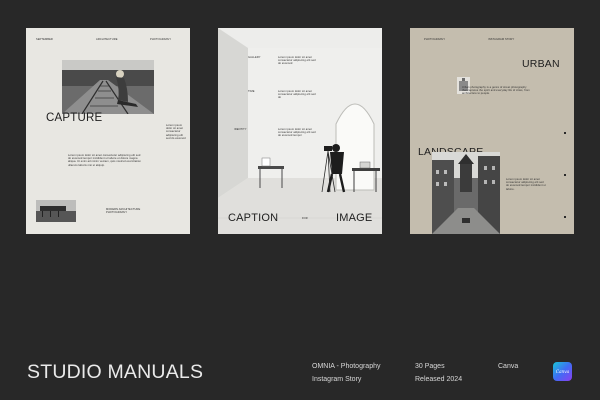 The width and height of the screenshot is (600, 400). Describe the element at coordinates (44, 39) in the screenshot. I see `card1-header-left: SEPTEMBER` at that location.